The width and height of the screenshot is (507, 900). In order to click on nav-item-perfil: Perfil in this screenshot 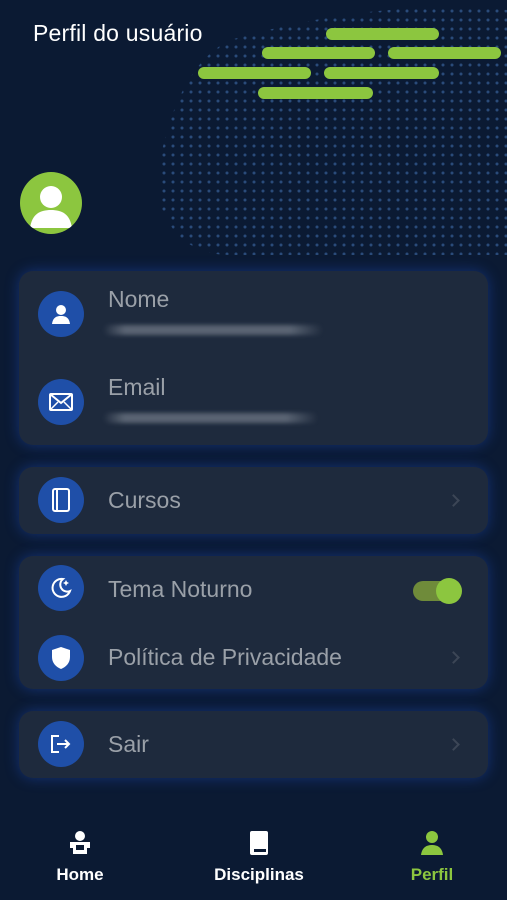, I will do `click(432, 852)`.